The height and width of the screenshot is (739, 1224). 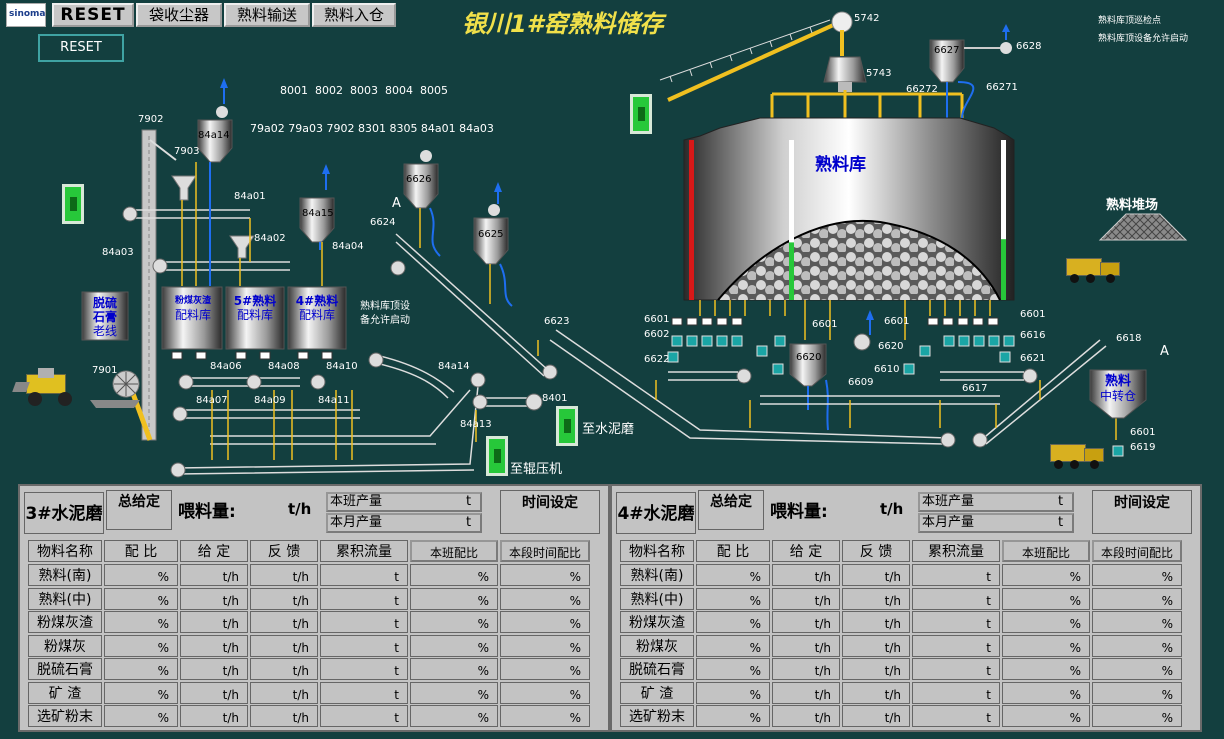 I want to click on run-indicator-roller-press, so click(x=497, y=456).